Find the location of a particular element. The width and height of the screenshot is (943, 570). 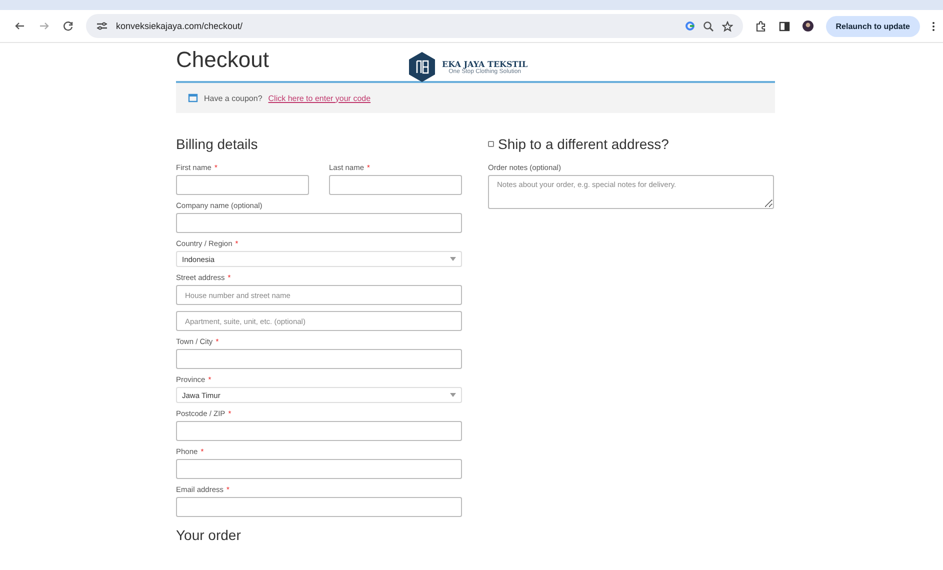

profile-avatar-icon is located at coordinates (808, 26).